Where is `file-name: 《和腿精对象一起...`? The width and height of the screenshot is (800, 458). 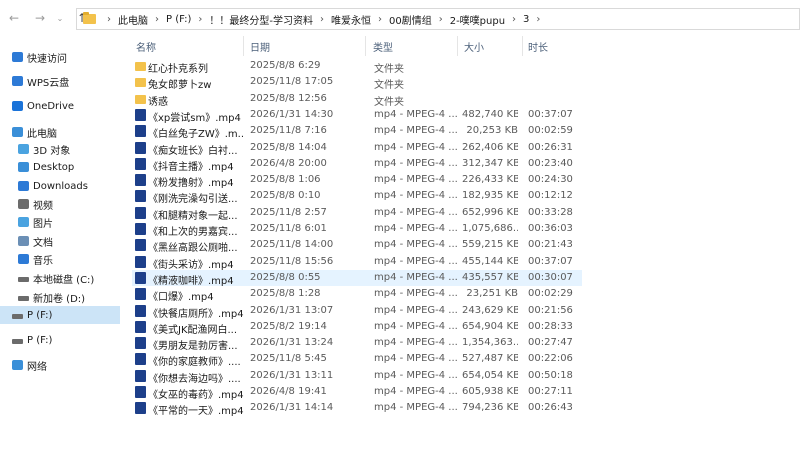
file-name: 《和腿精对象一起... is located at coordinates (193, 216).